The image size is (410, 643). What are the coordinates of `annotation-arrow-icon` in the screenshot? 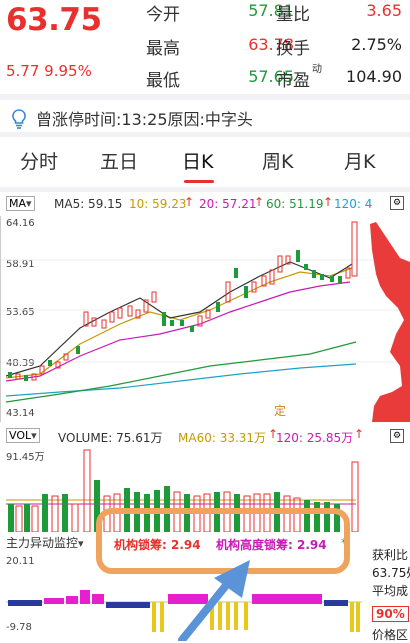 It's located at (214, 600).